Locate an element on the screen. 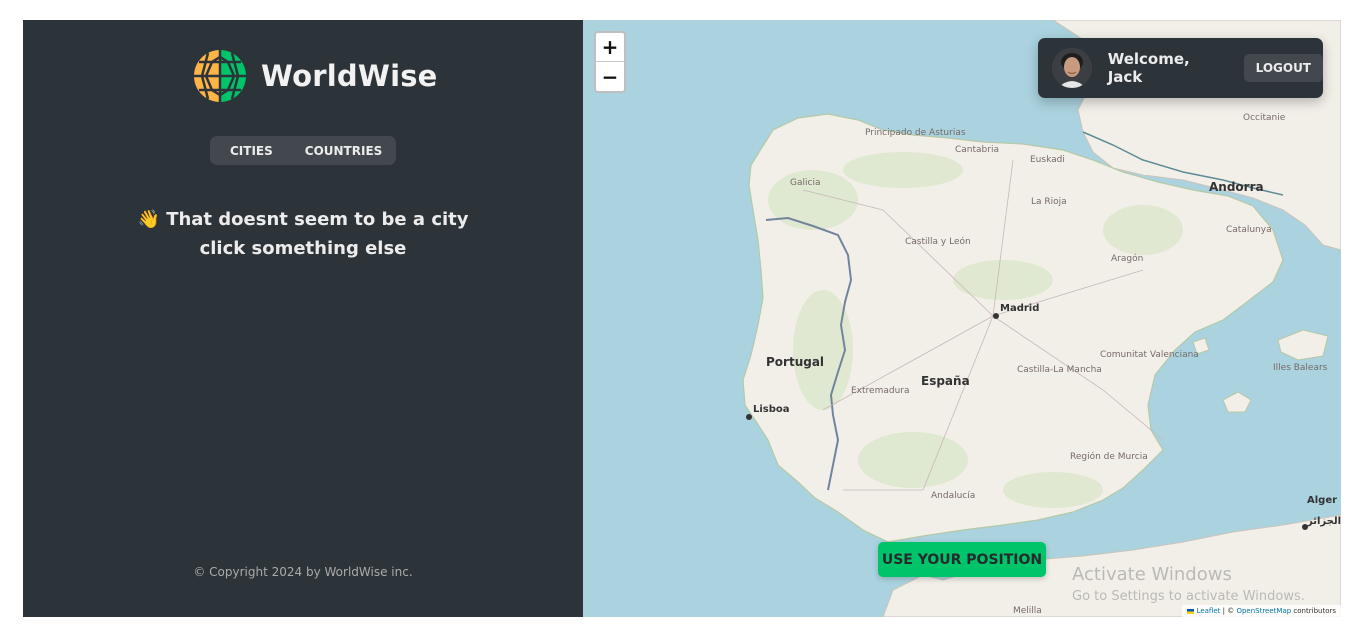 The width and height of the screenshot is (1365, 633). map-label-aragon: Aragón is located at coordinates (1127, 259).